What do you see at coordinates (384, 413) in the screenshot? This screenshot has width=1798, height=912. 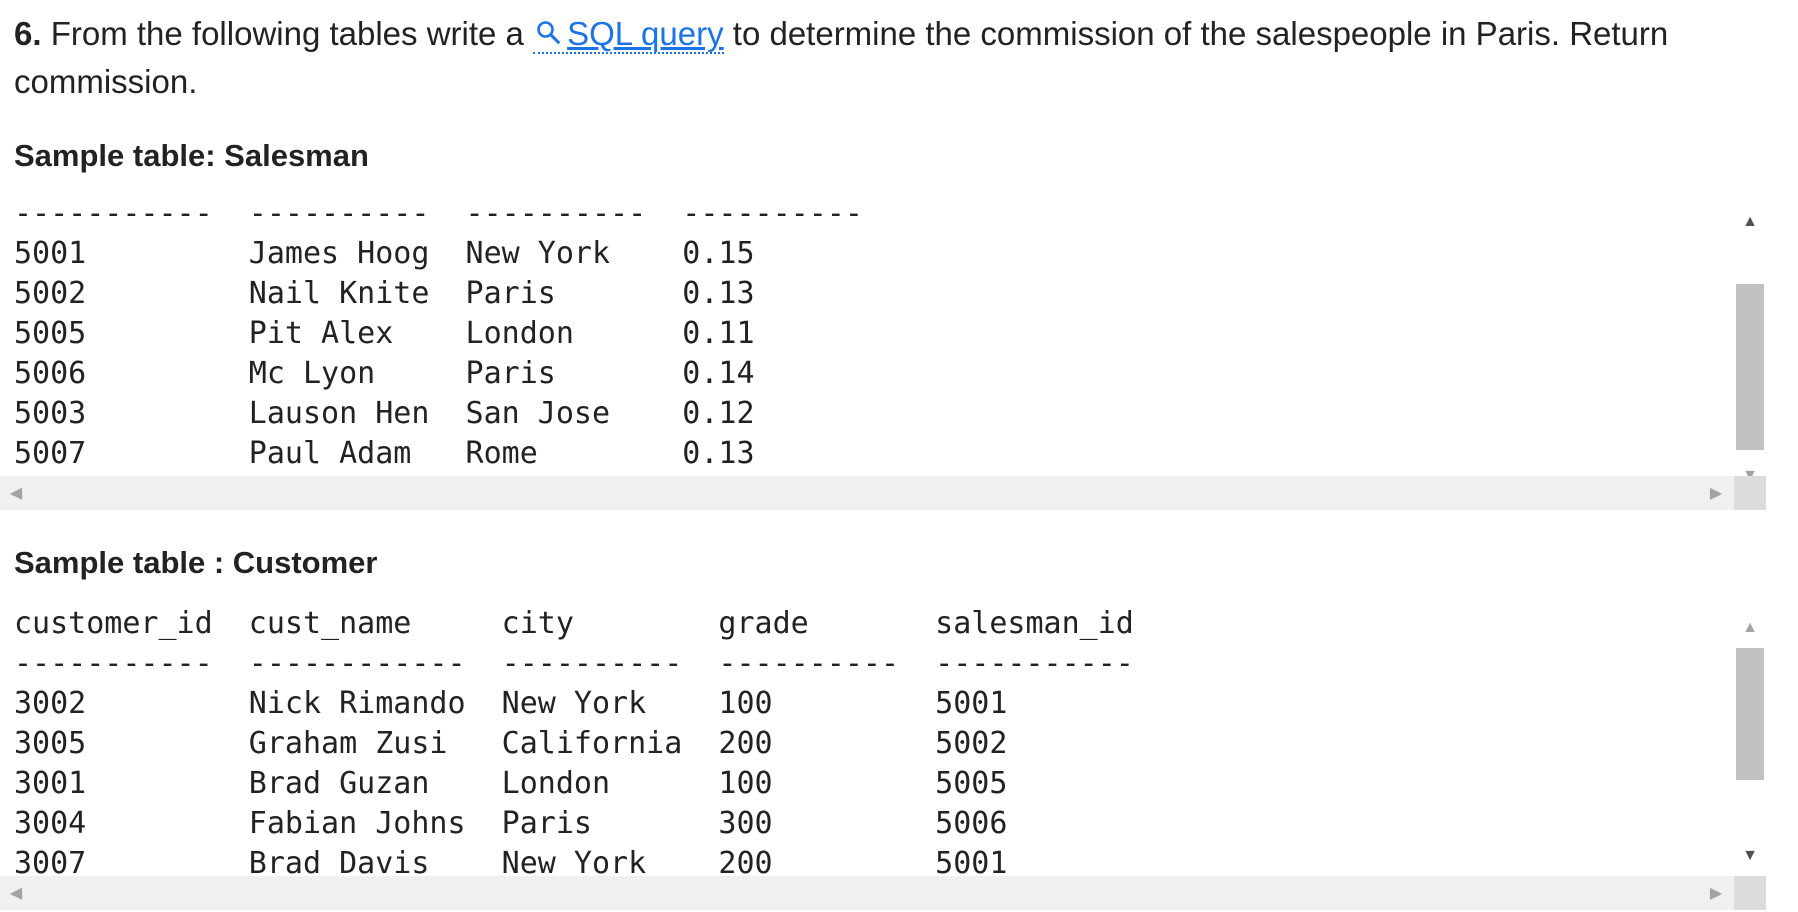 I see `salesman-code-line: 5003 Lauson Hen San Jose 0.12` at bounding box center [384, 413].